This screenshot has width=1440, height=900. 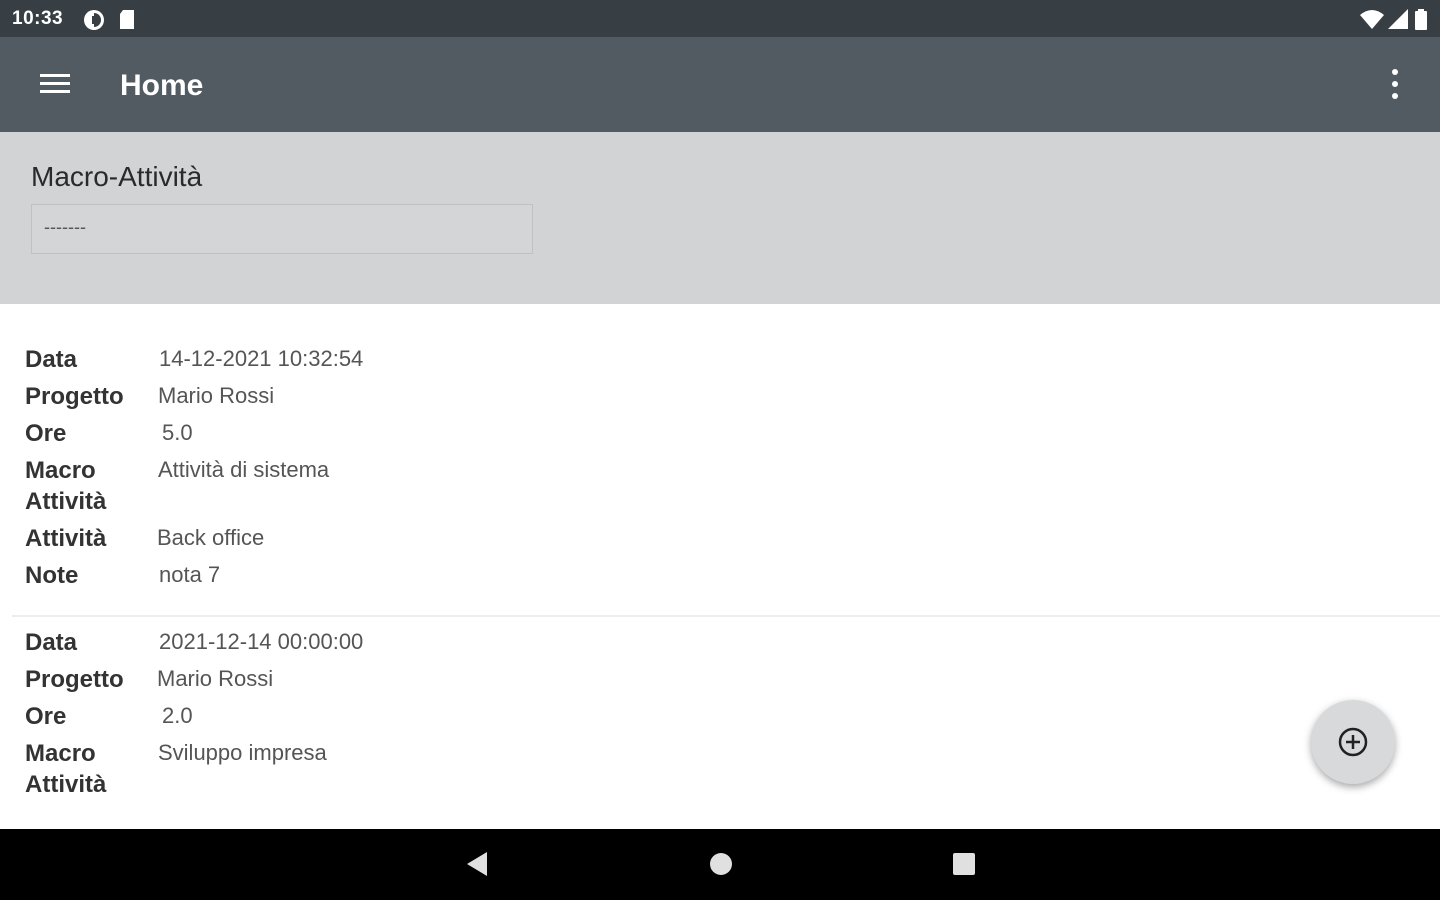 What do you see at coordinates (117, 176) in the screenshot?
I see `filter-label: Macro-Attività` at bounding box center [117, 176].